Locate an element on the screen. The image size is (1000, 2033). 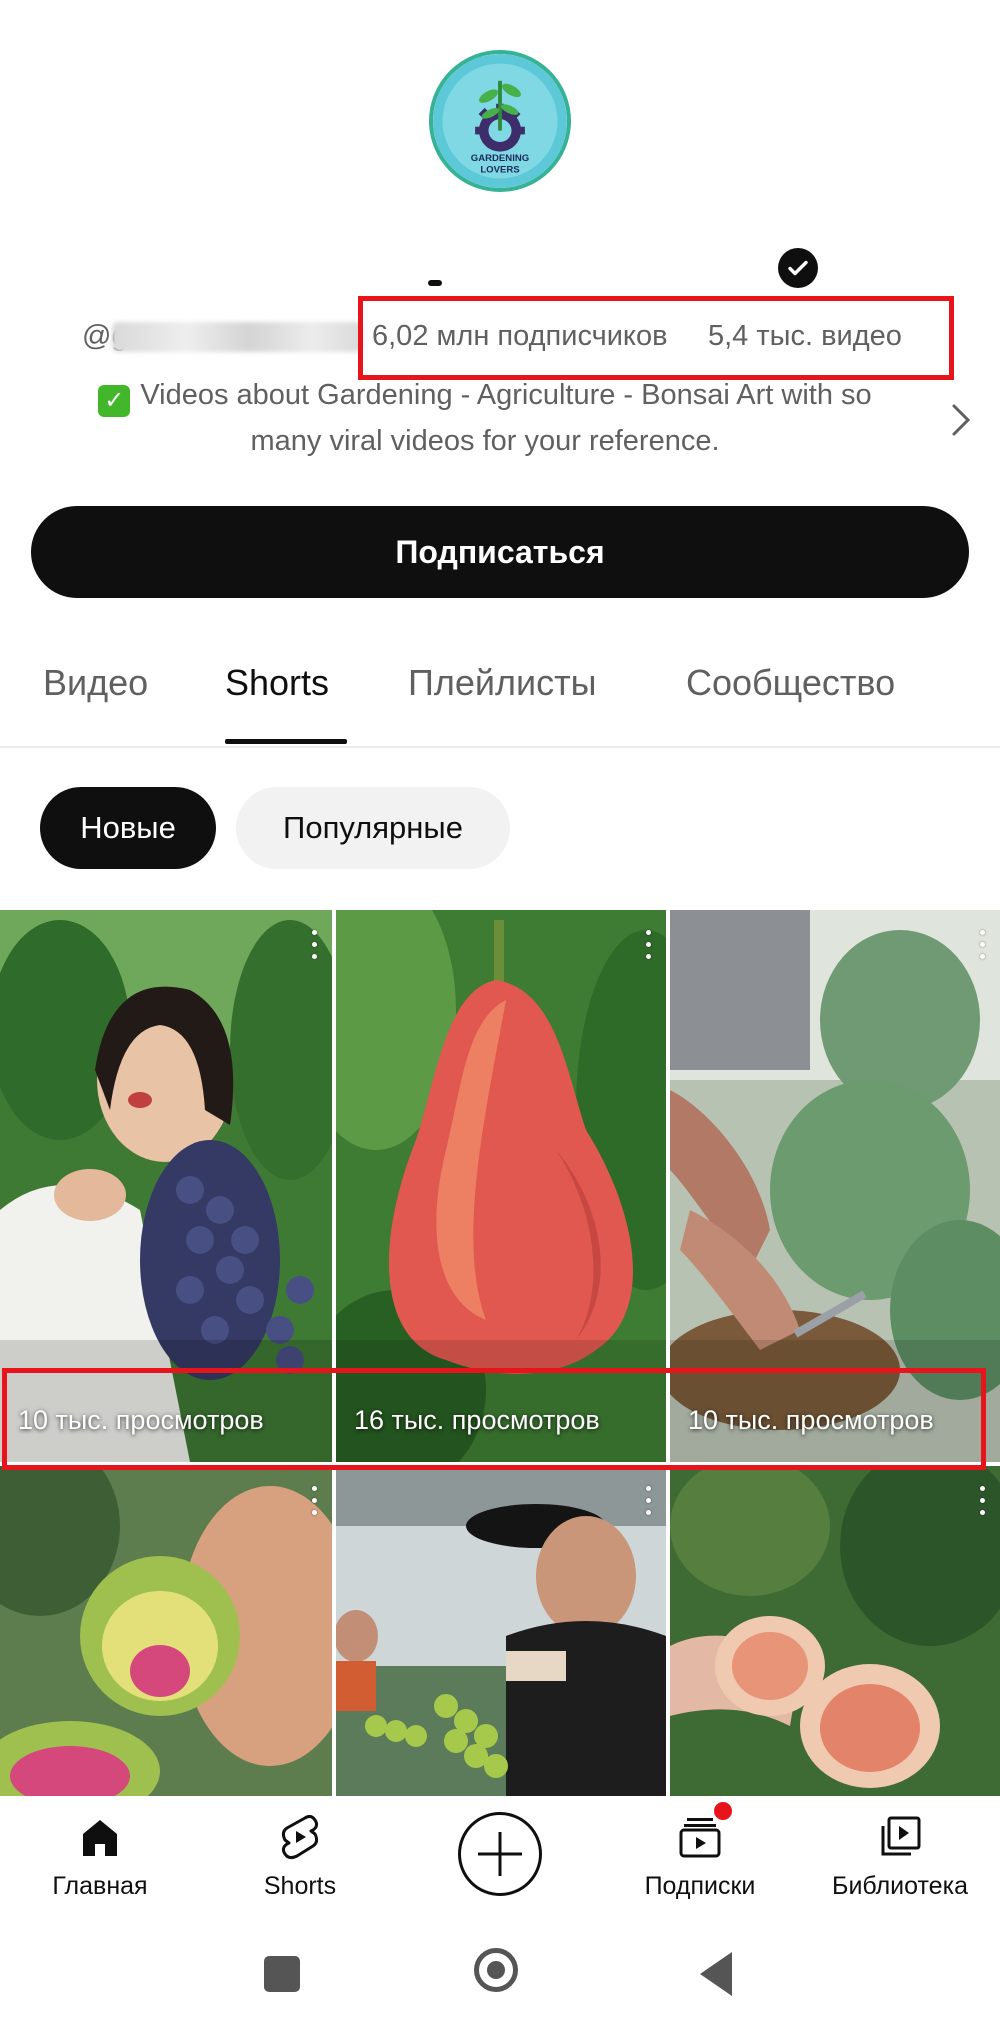
active-tab-indicator is located at coordinates (286, 741).